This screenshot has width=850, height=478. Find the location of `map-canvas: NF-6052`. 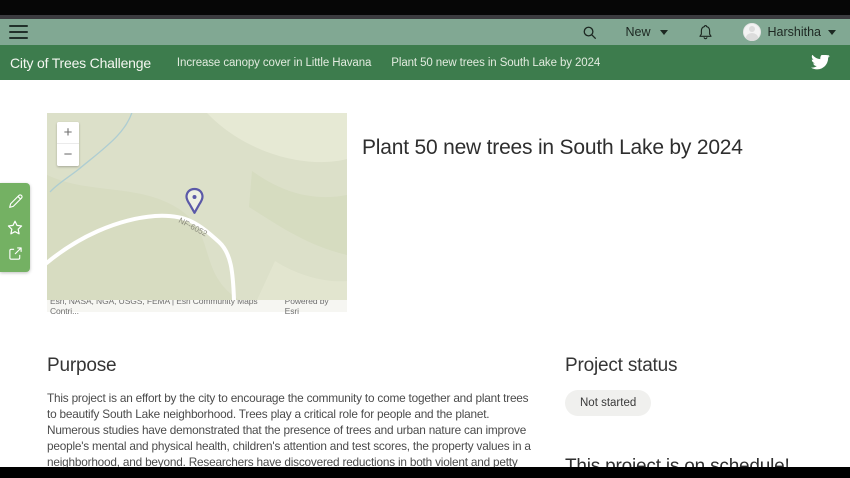

map-canvas: NF-6052 is located at coordinates (197, 206).